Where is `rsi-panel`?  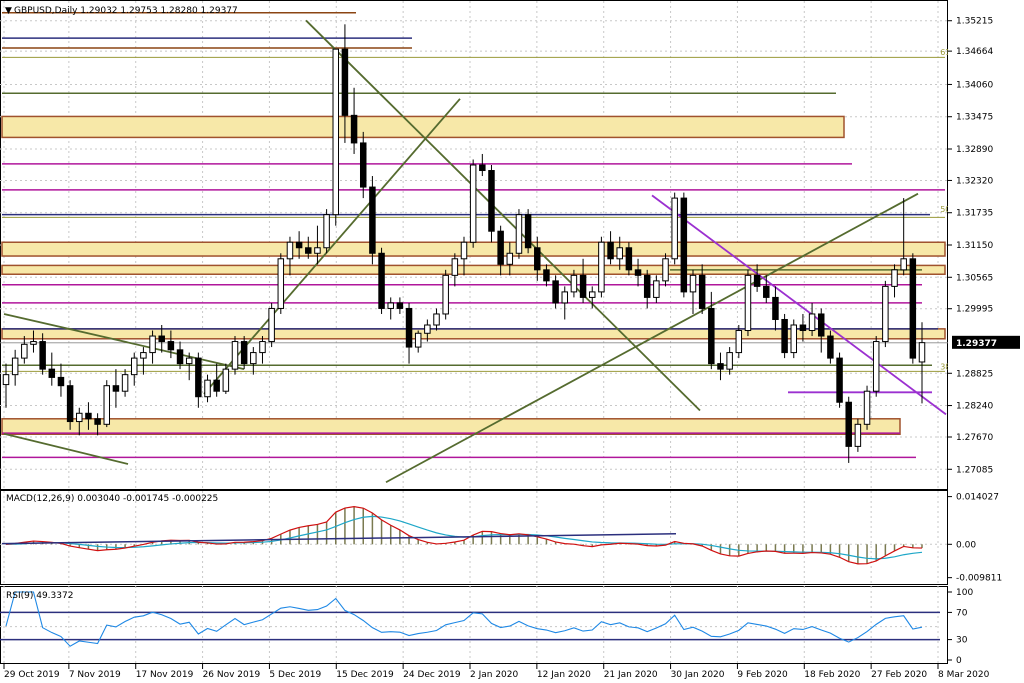 rsi-panel is located at coordinates (474, 625).